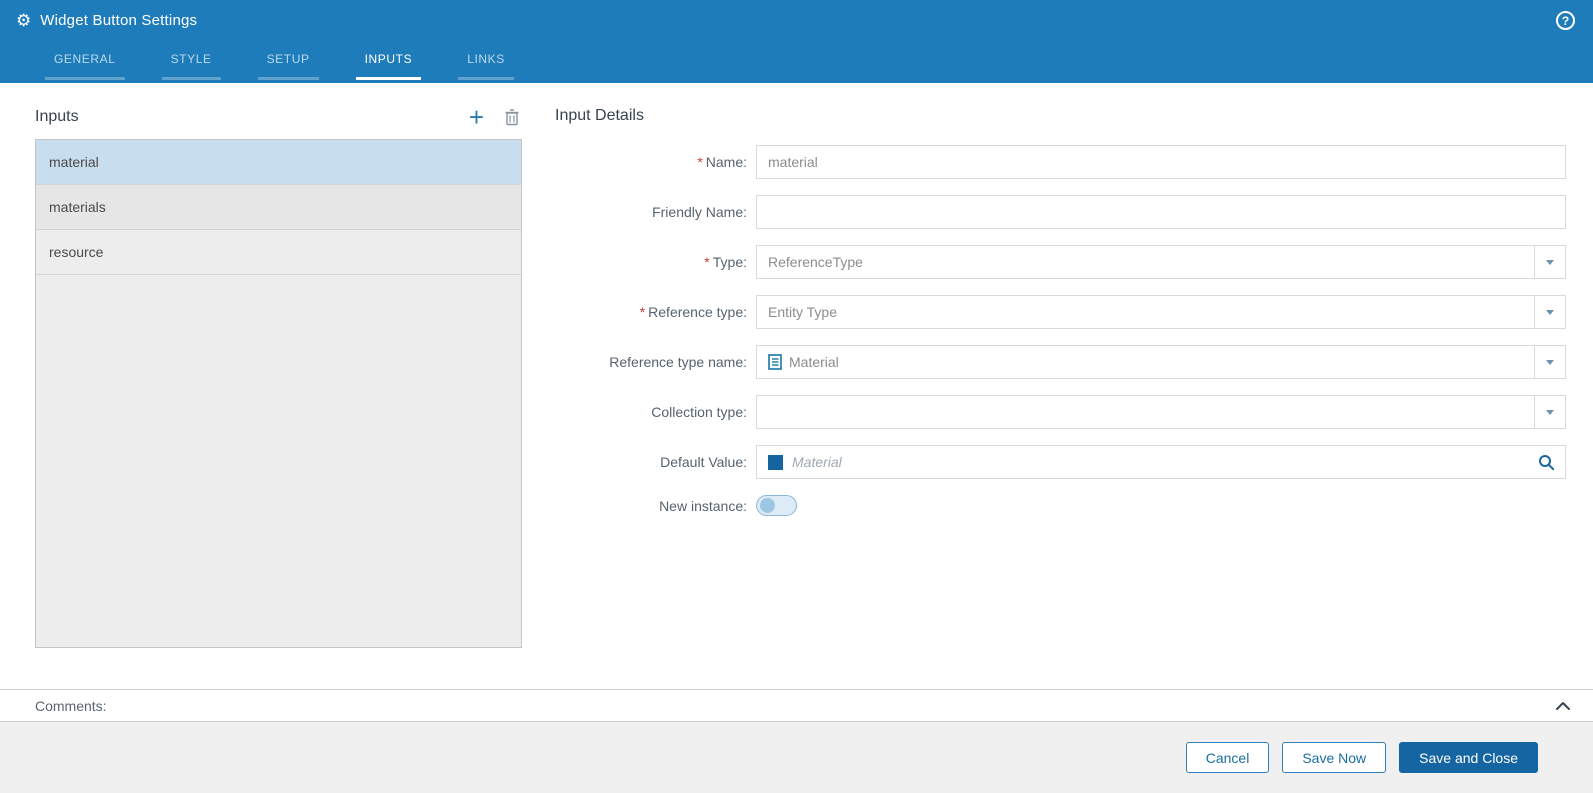 The width and height of the screenshot is (1593, 793). I want to click on type-row: * Type: ReferenceType, so click(1060, 262).